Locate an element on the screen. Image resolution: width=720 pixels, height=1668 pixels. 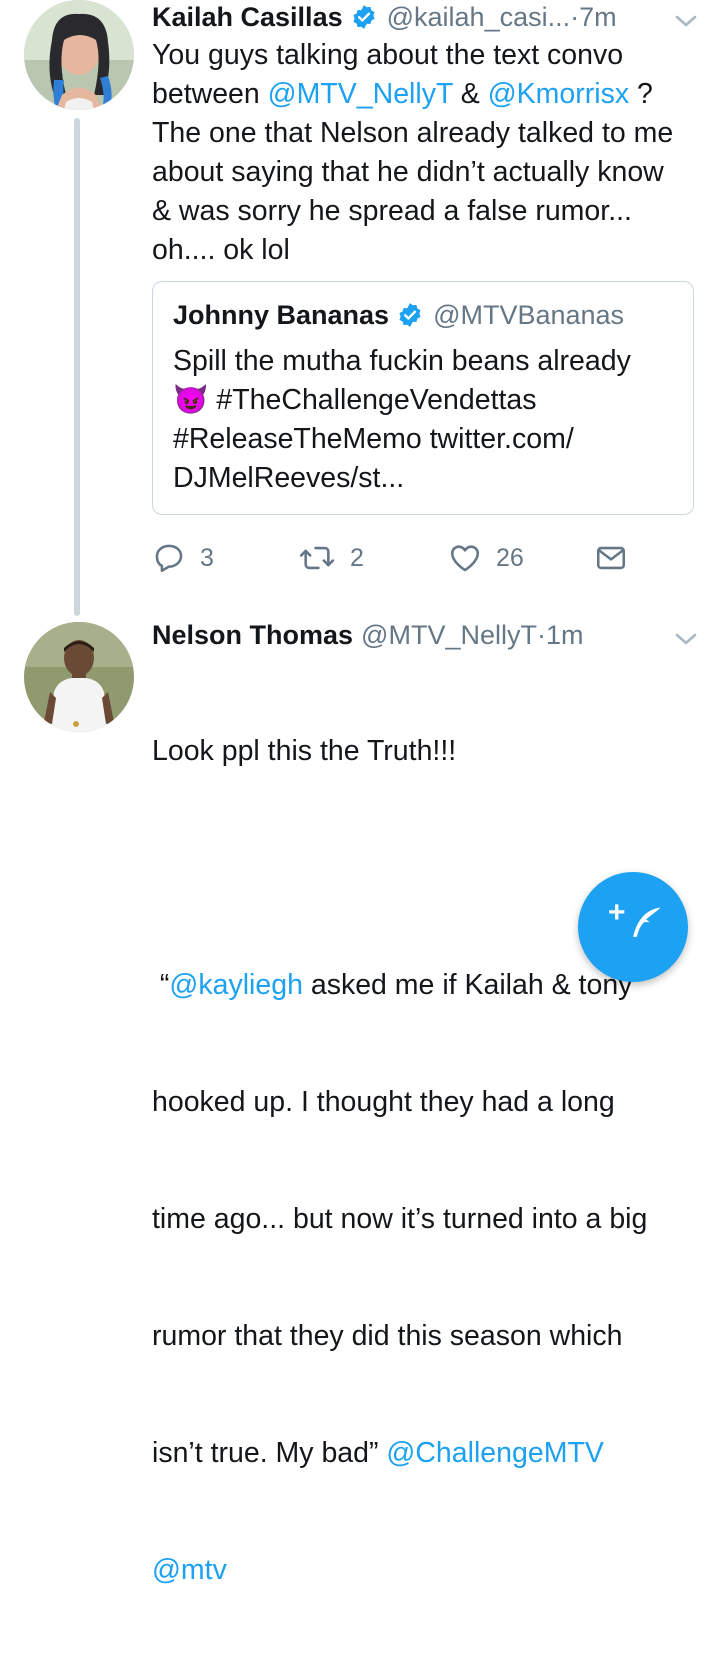
display-name: Kailah Casillas is located at coordinates (247, 17).